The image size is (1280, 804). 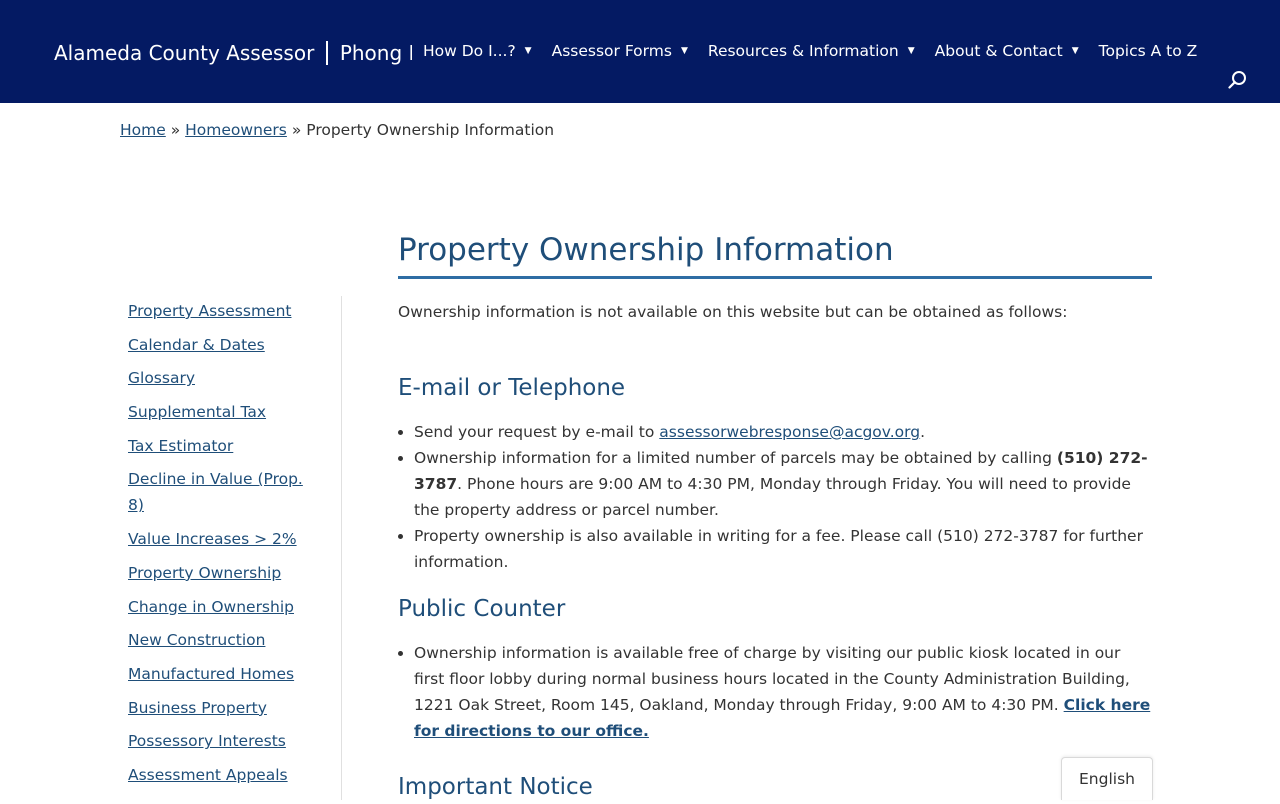 I want to click on page-title: Property Ownership Information, so click(x=775, y=252).